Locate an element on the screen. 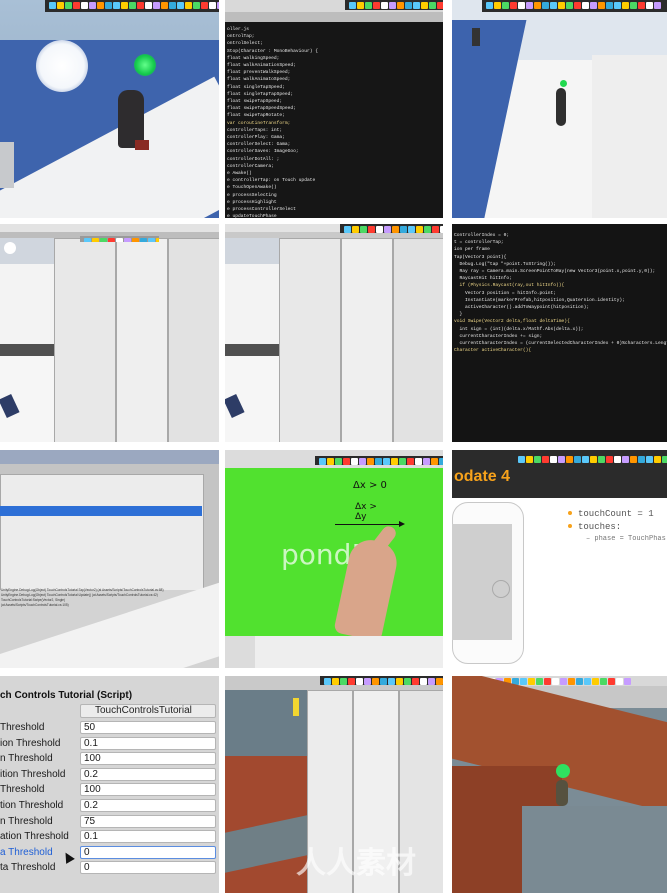 Image resolution: width=667 pixels, height=893 pixels. thumbnail-swipe-gesture-video: Δx > 0 Δx > Δy pond5 is located at coordinates (334, 559).